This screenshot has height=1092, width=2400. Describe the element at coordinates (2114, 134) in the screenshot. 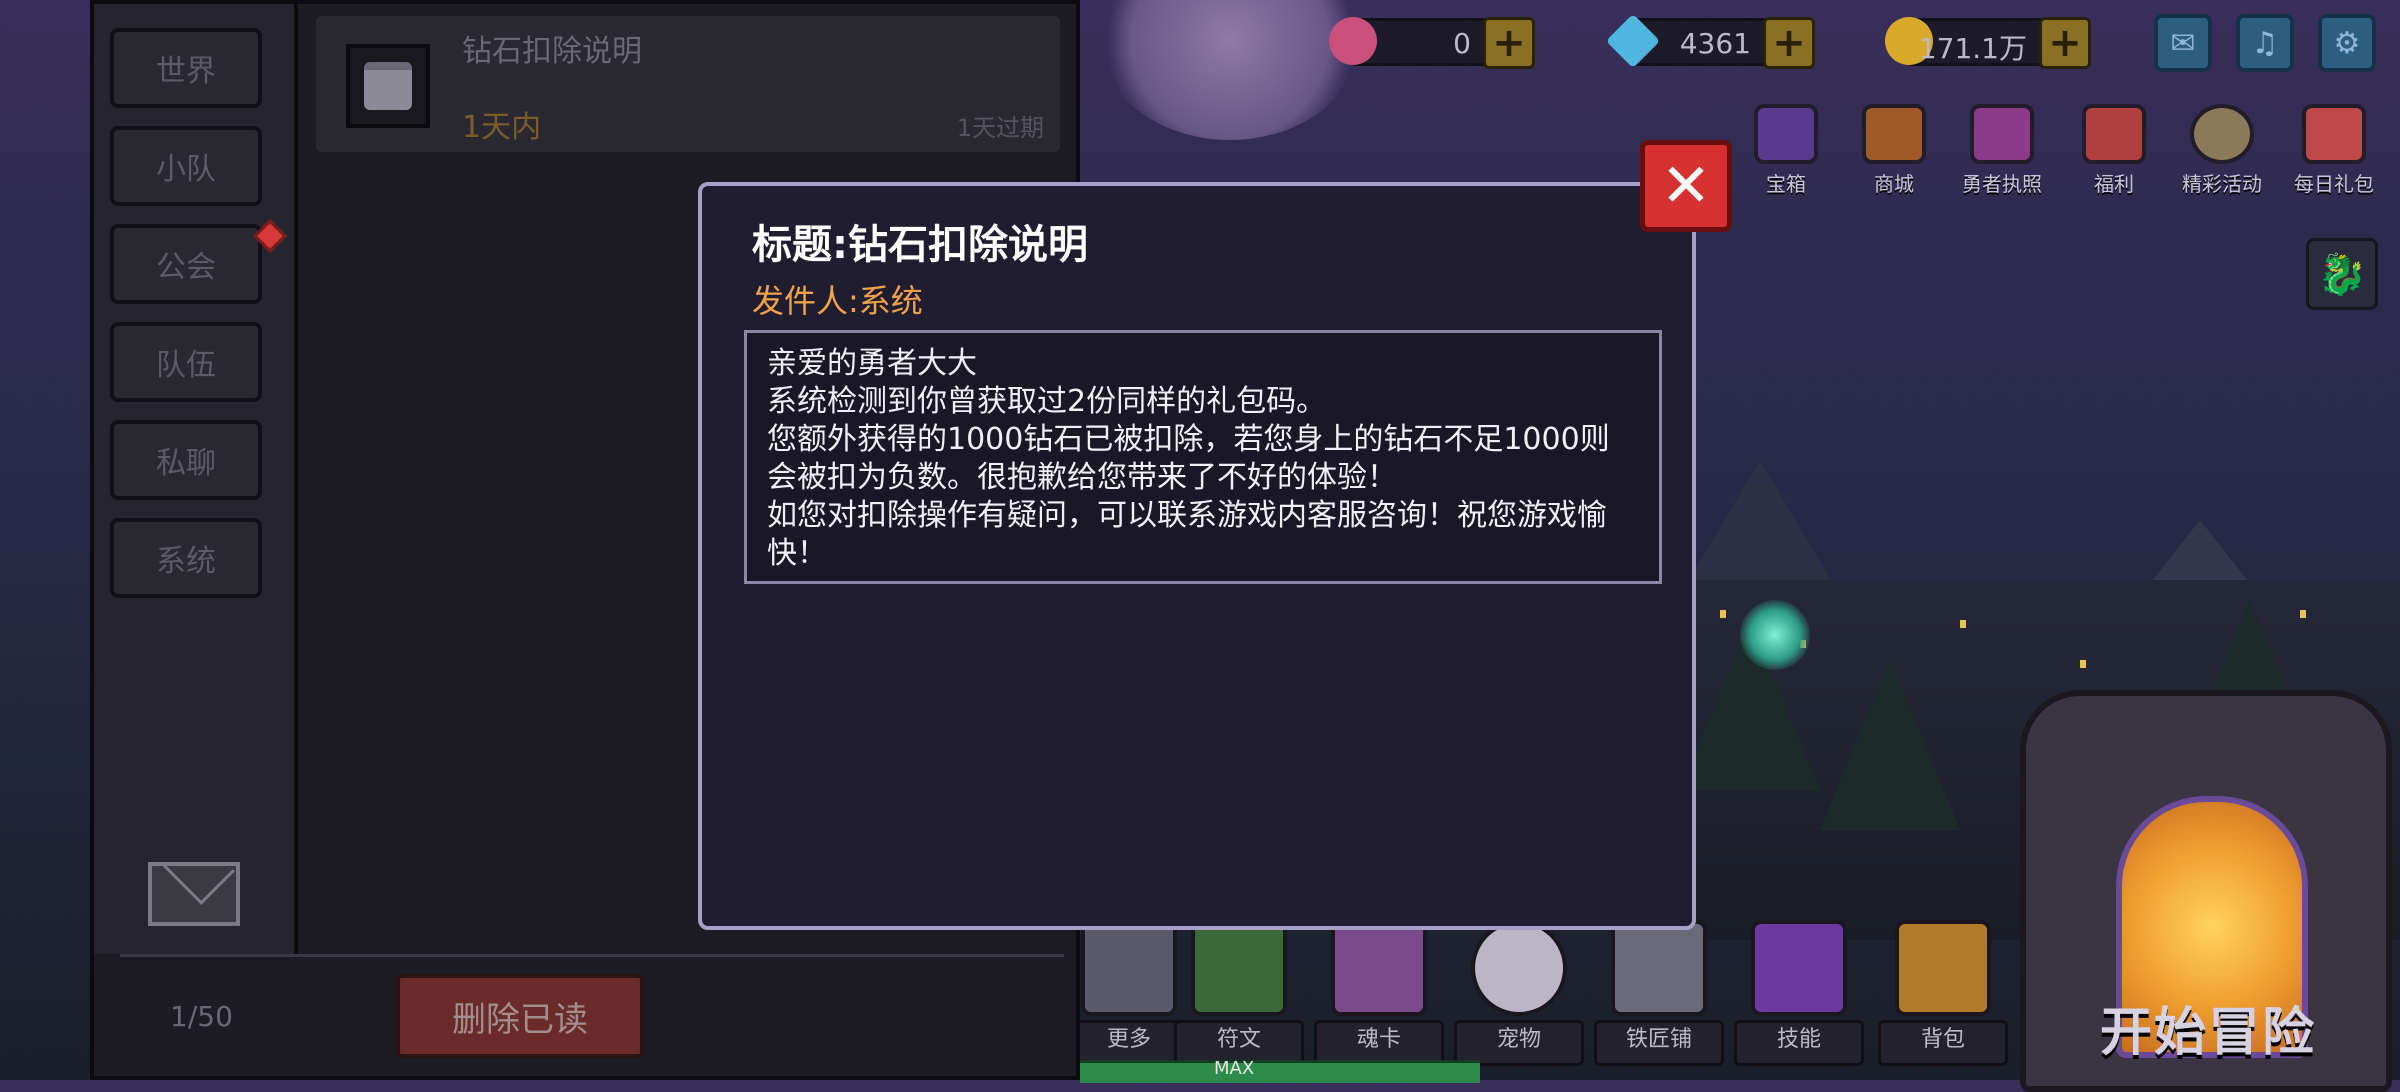

I see `gift-box-icon` at that location.